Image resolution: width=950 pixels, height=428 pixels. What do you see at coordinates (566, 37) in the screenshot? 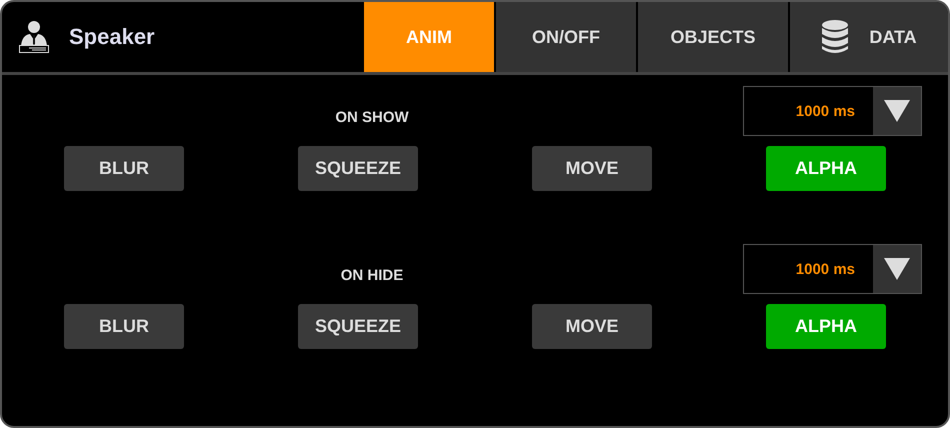
I see `tab: ON/OFF` at bounding box center [566, 37].